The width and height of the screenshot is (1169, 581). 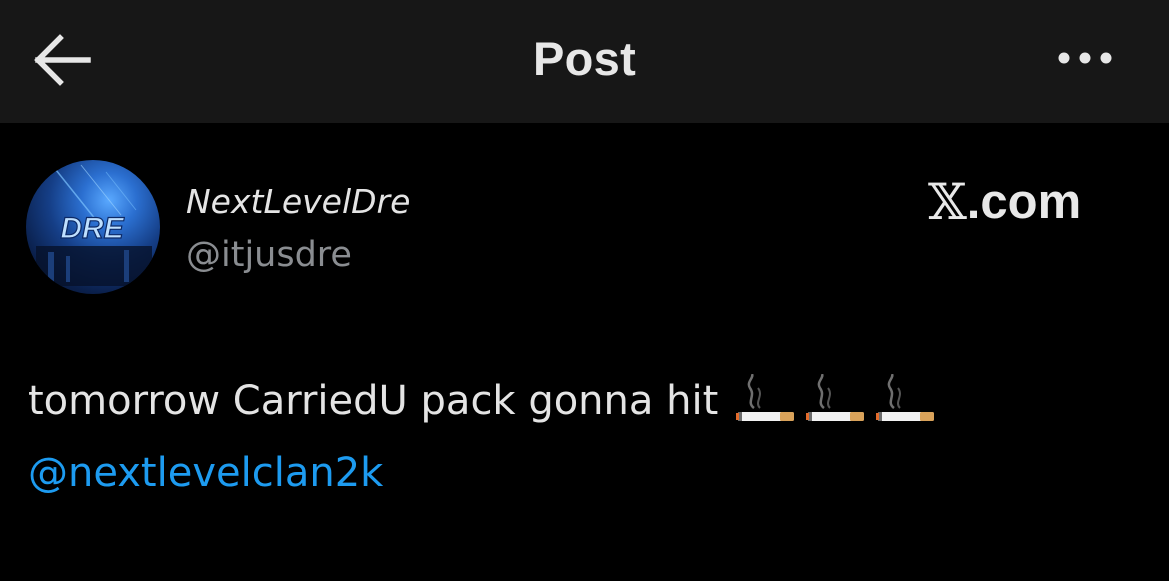 I want to click on page-title: Post, so click(x=584, y=58).